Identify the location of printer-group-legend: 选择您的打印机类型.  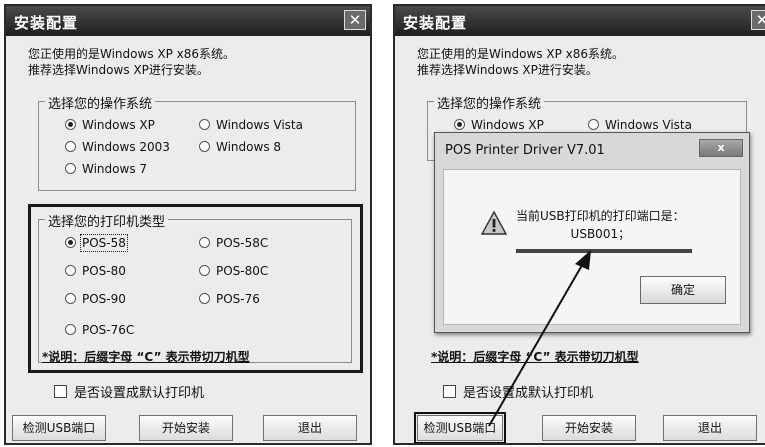
(107, 220).